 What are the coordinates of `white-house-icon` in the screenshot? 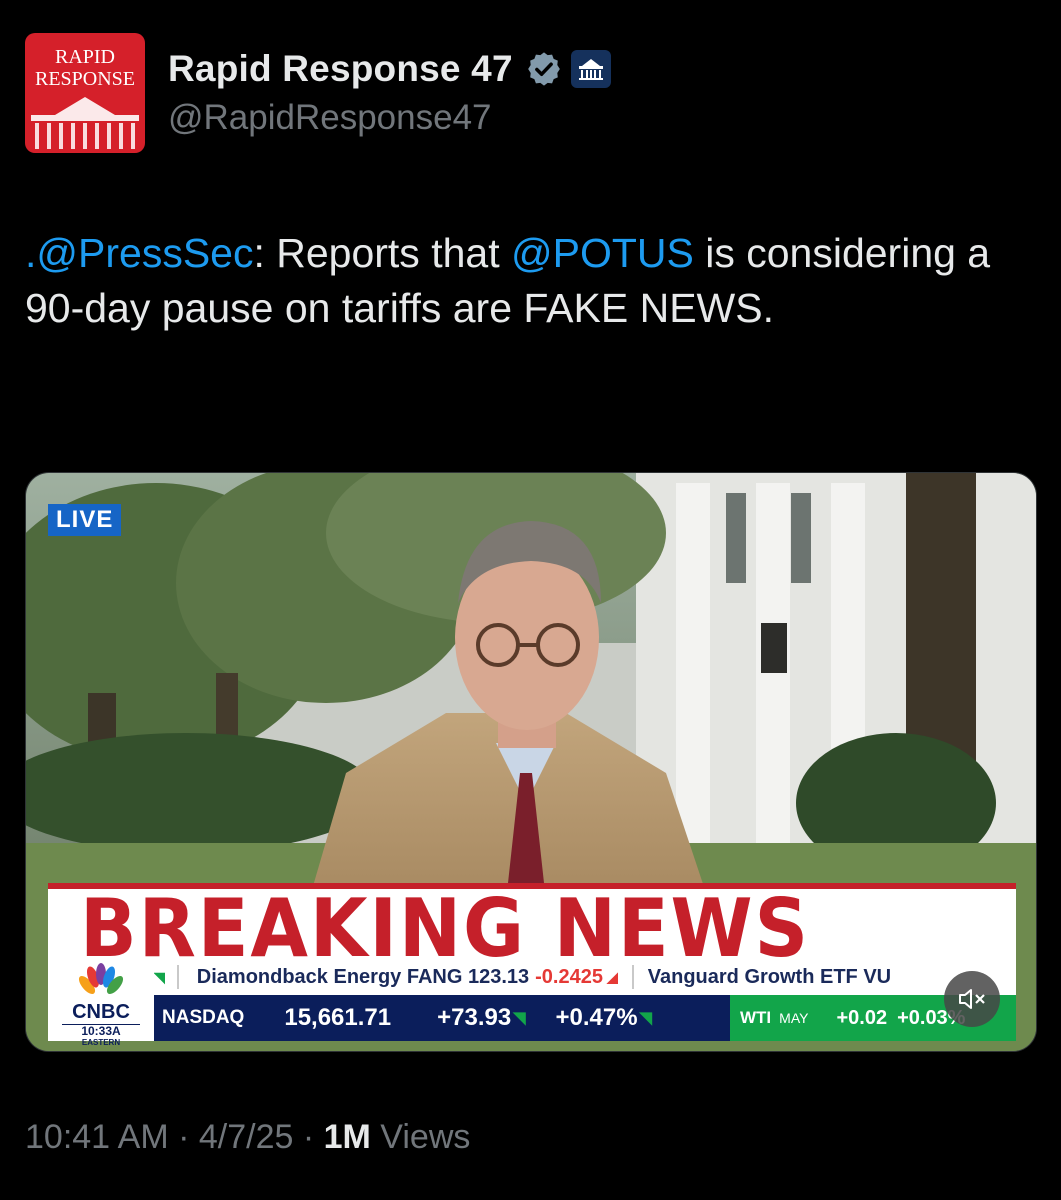 It's located at (590, 69).